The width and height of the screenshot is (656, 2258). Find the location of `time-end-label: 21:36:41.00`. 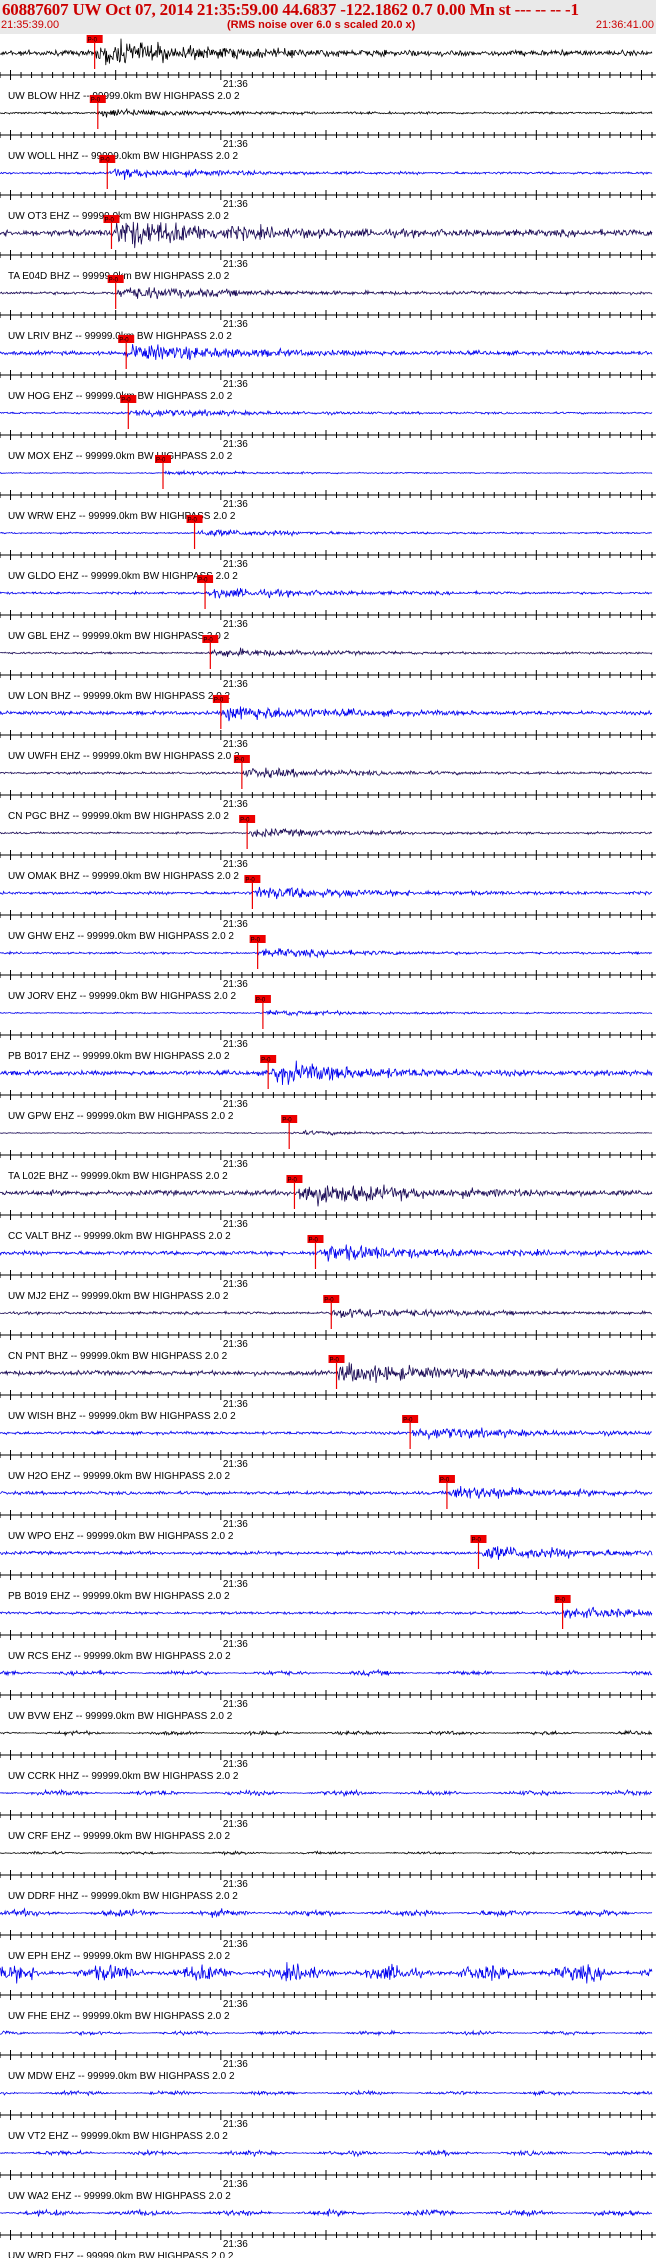

time-end-label: 21:36:41.00 is located at coordinates (624, 25).